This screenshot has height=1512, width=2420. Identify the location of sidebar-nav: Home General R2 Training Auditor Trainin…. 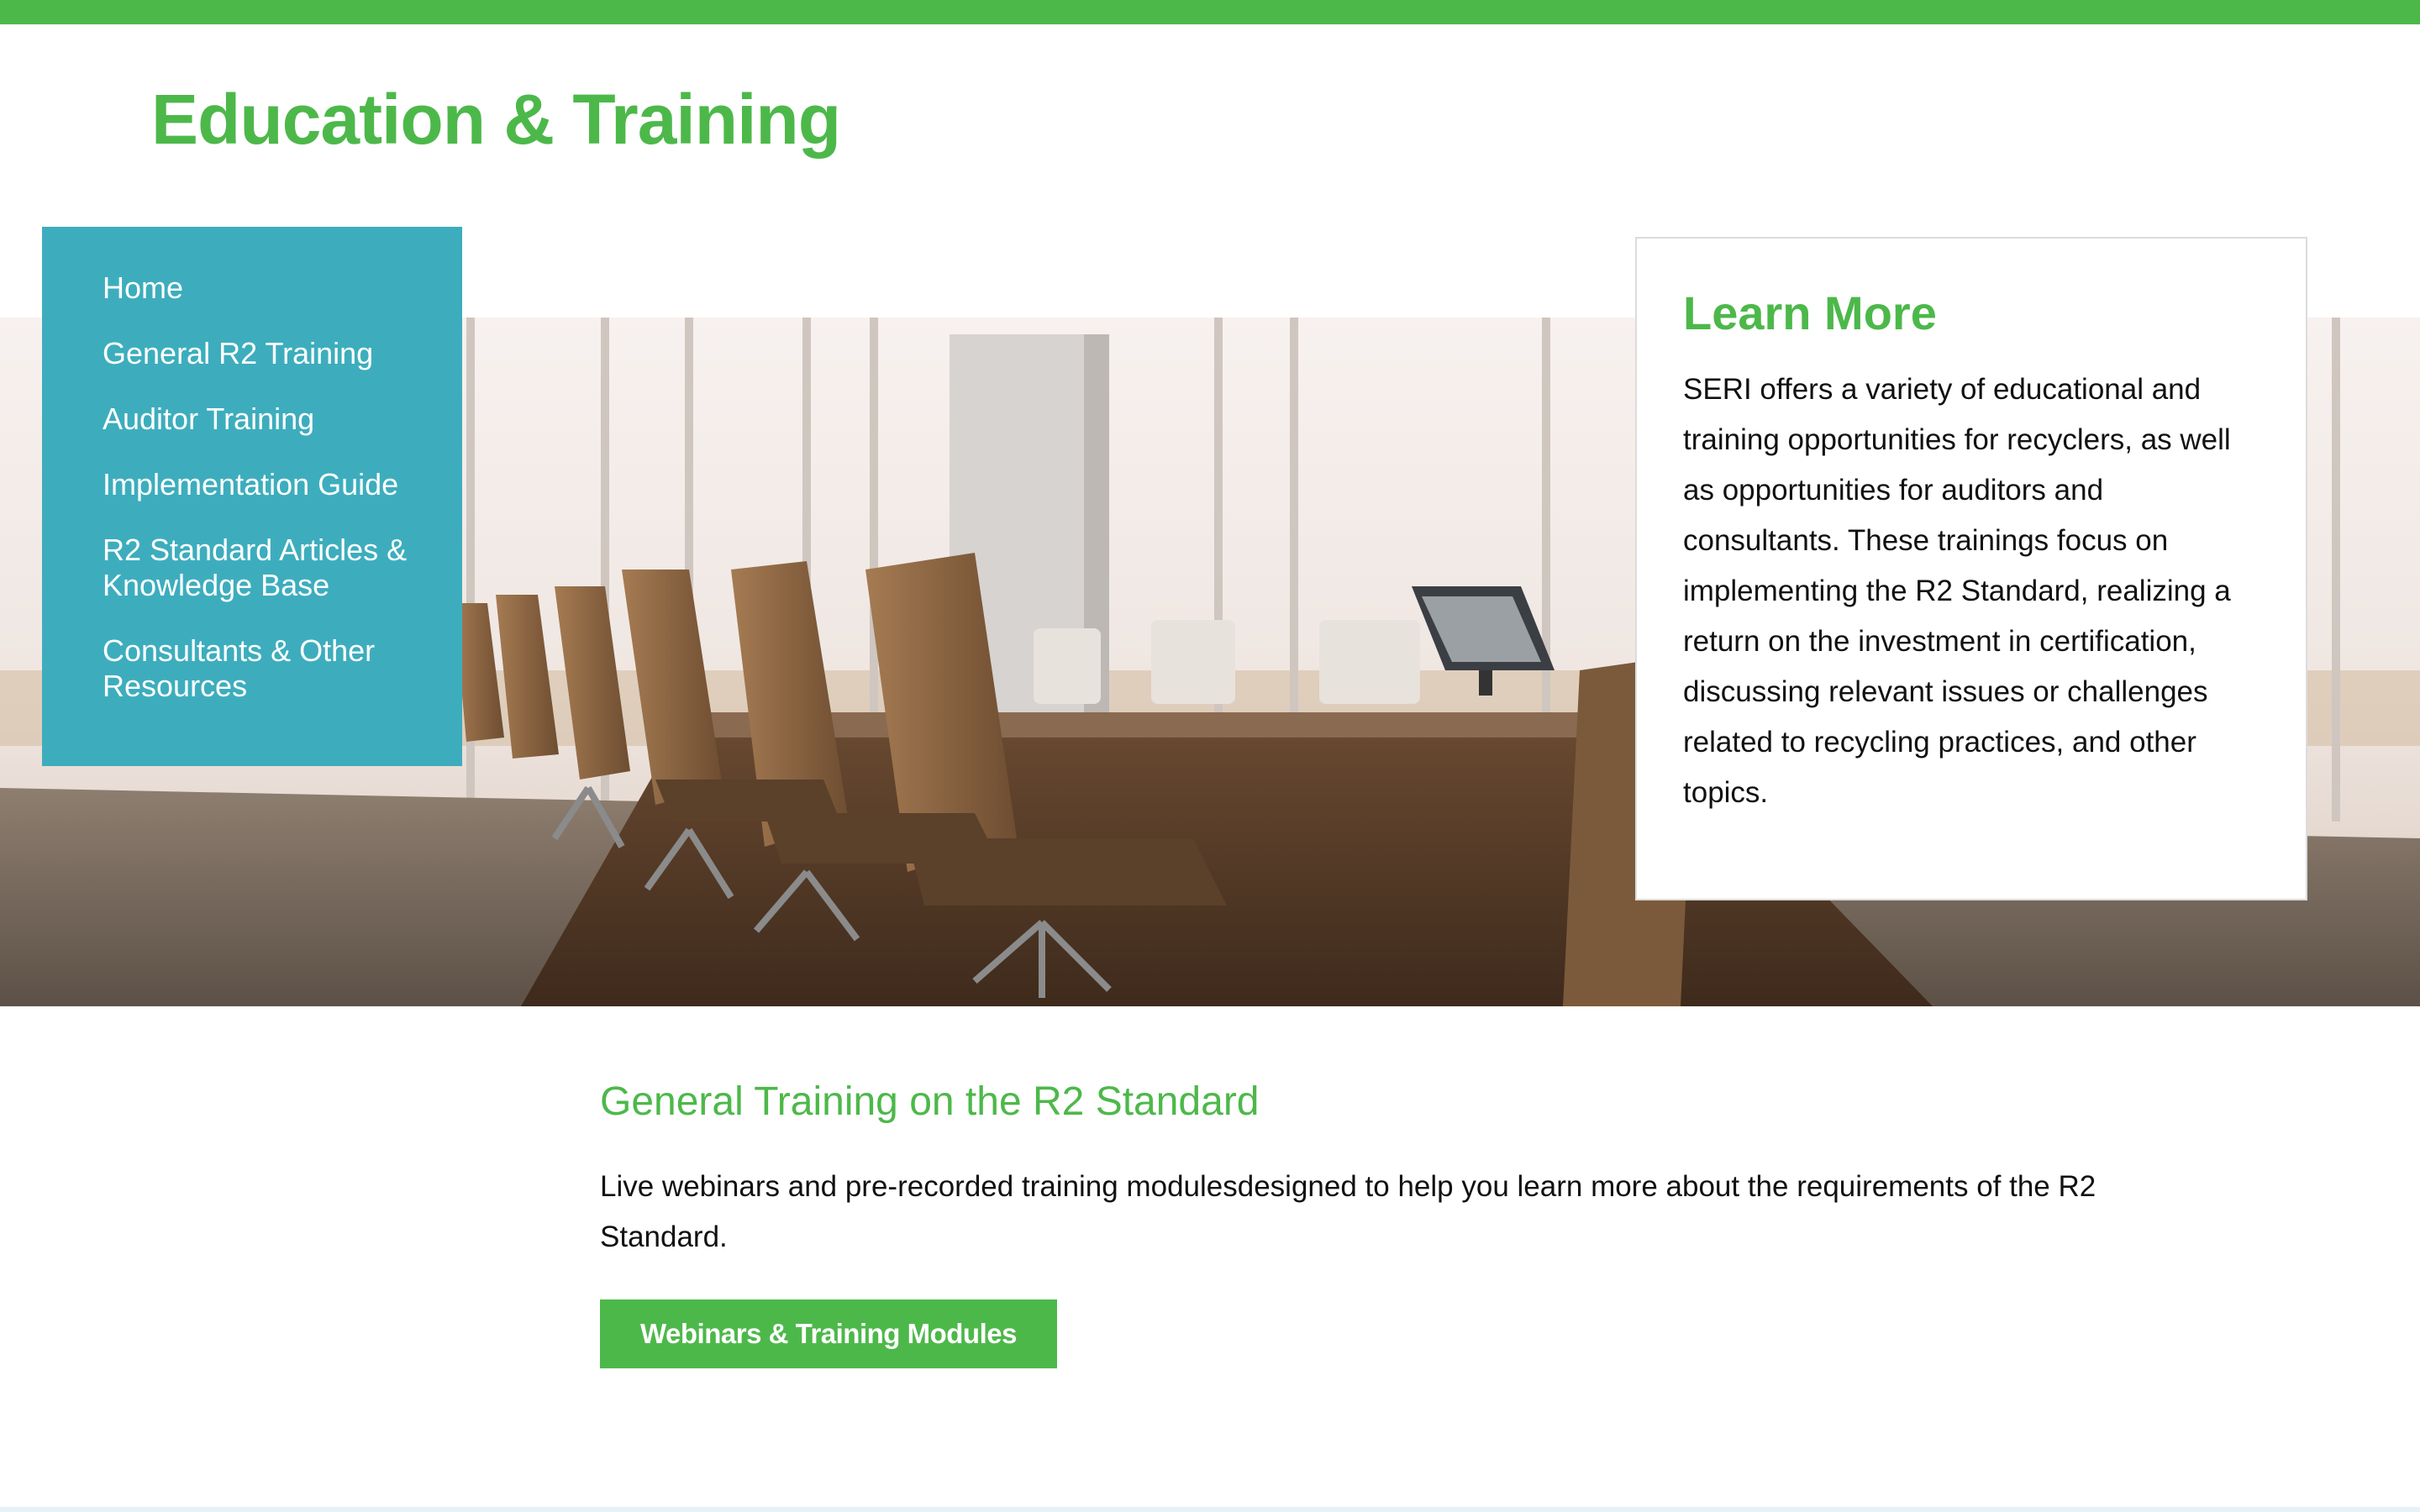
(252, 496).